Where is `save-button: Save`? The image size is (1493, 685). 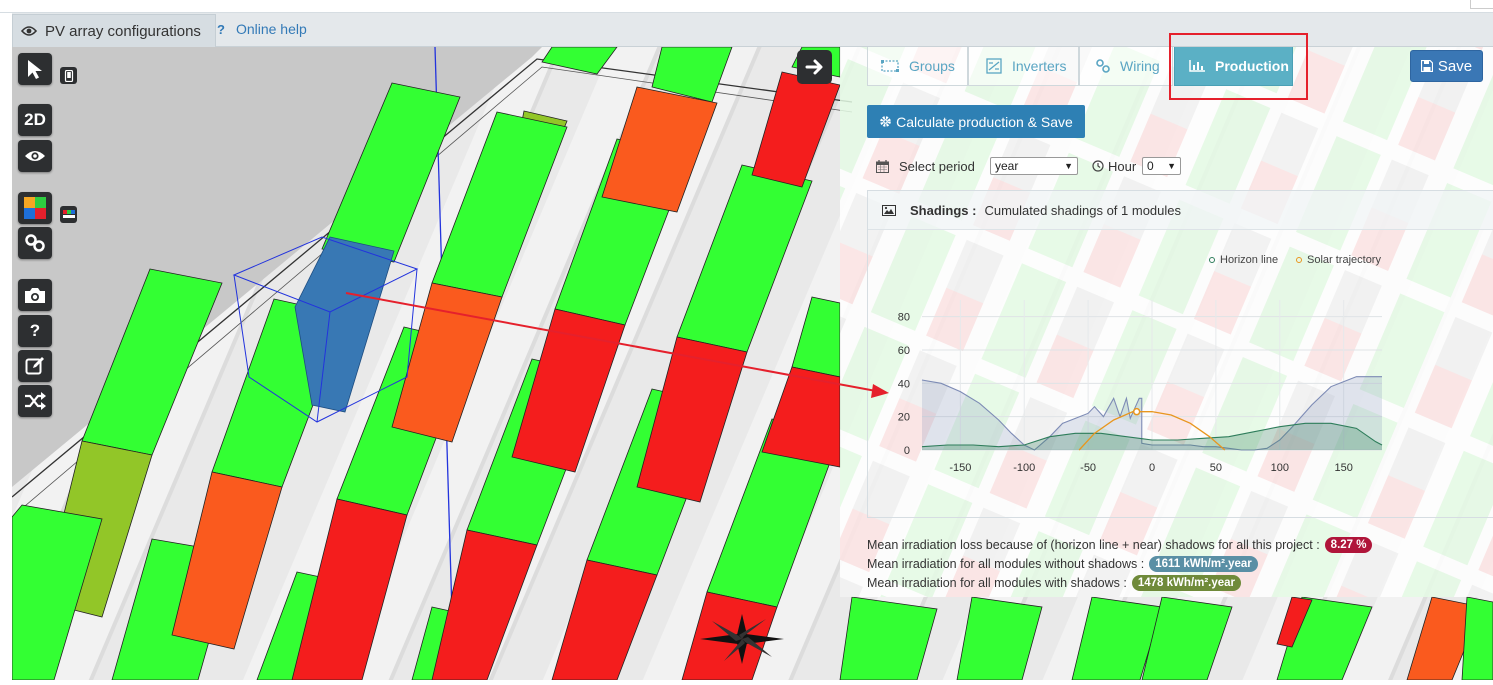 save-button: Save is located at coordinates (1446, 66).